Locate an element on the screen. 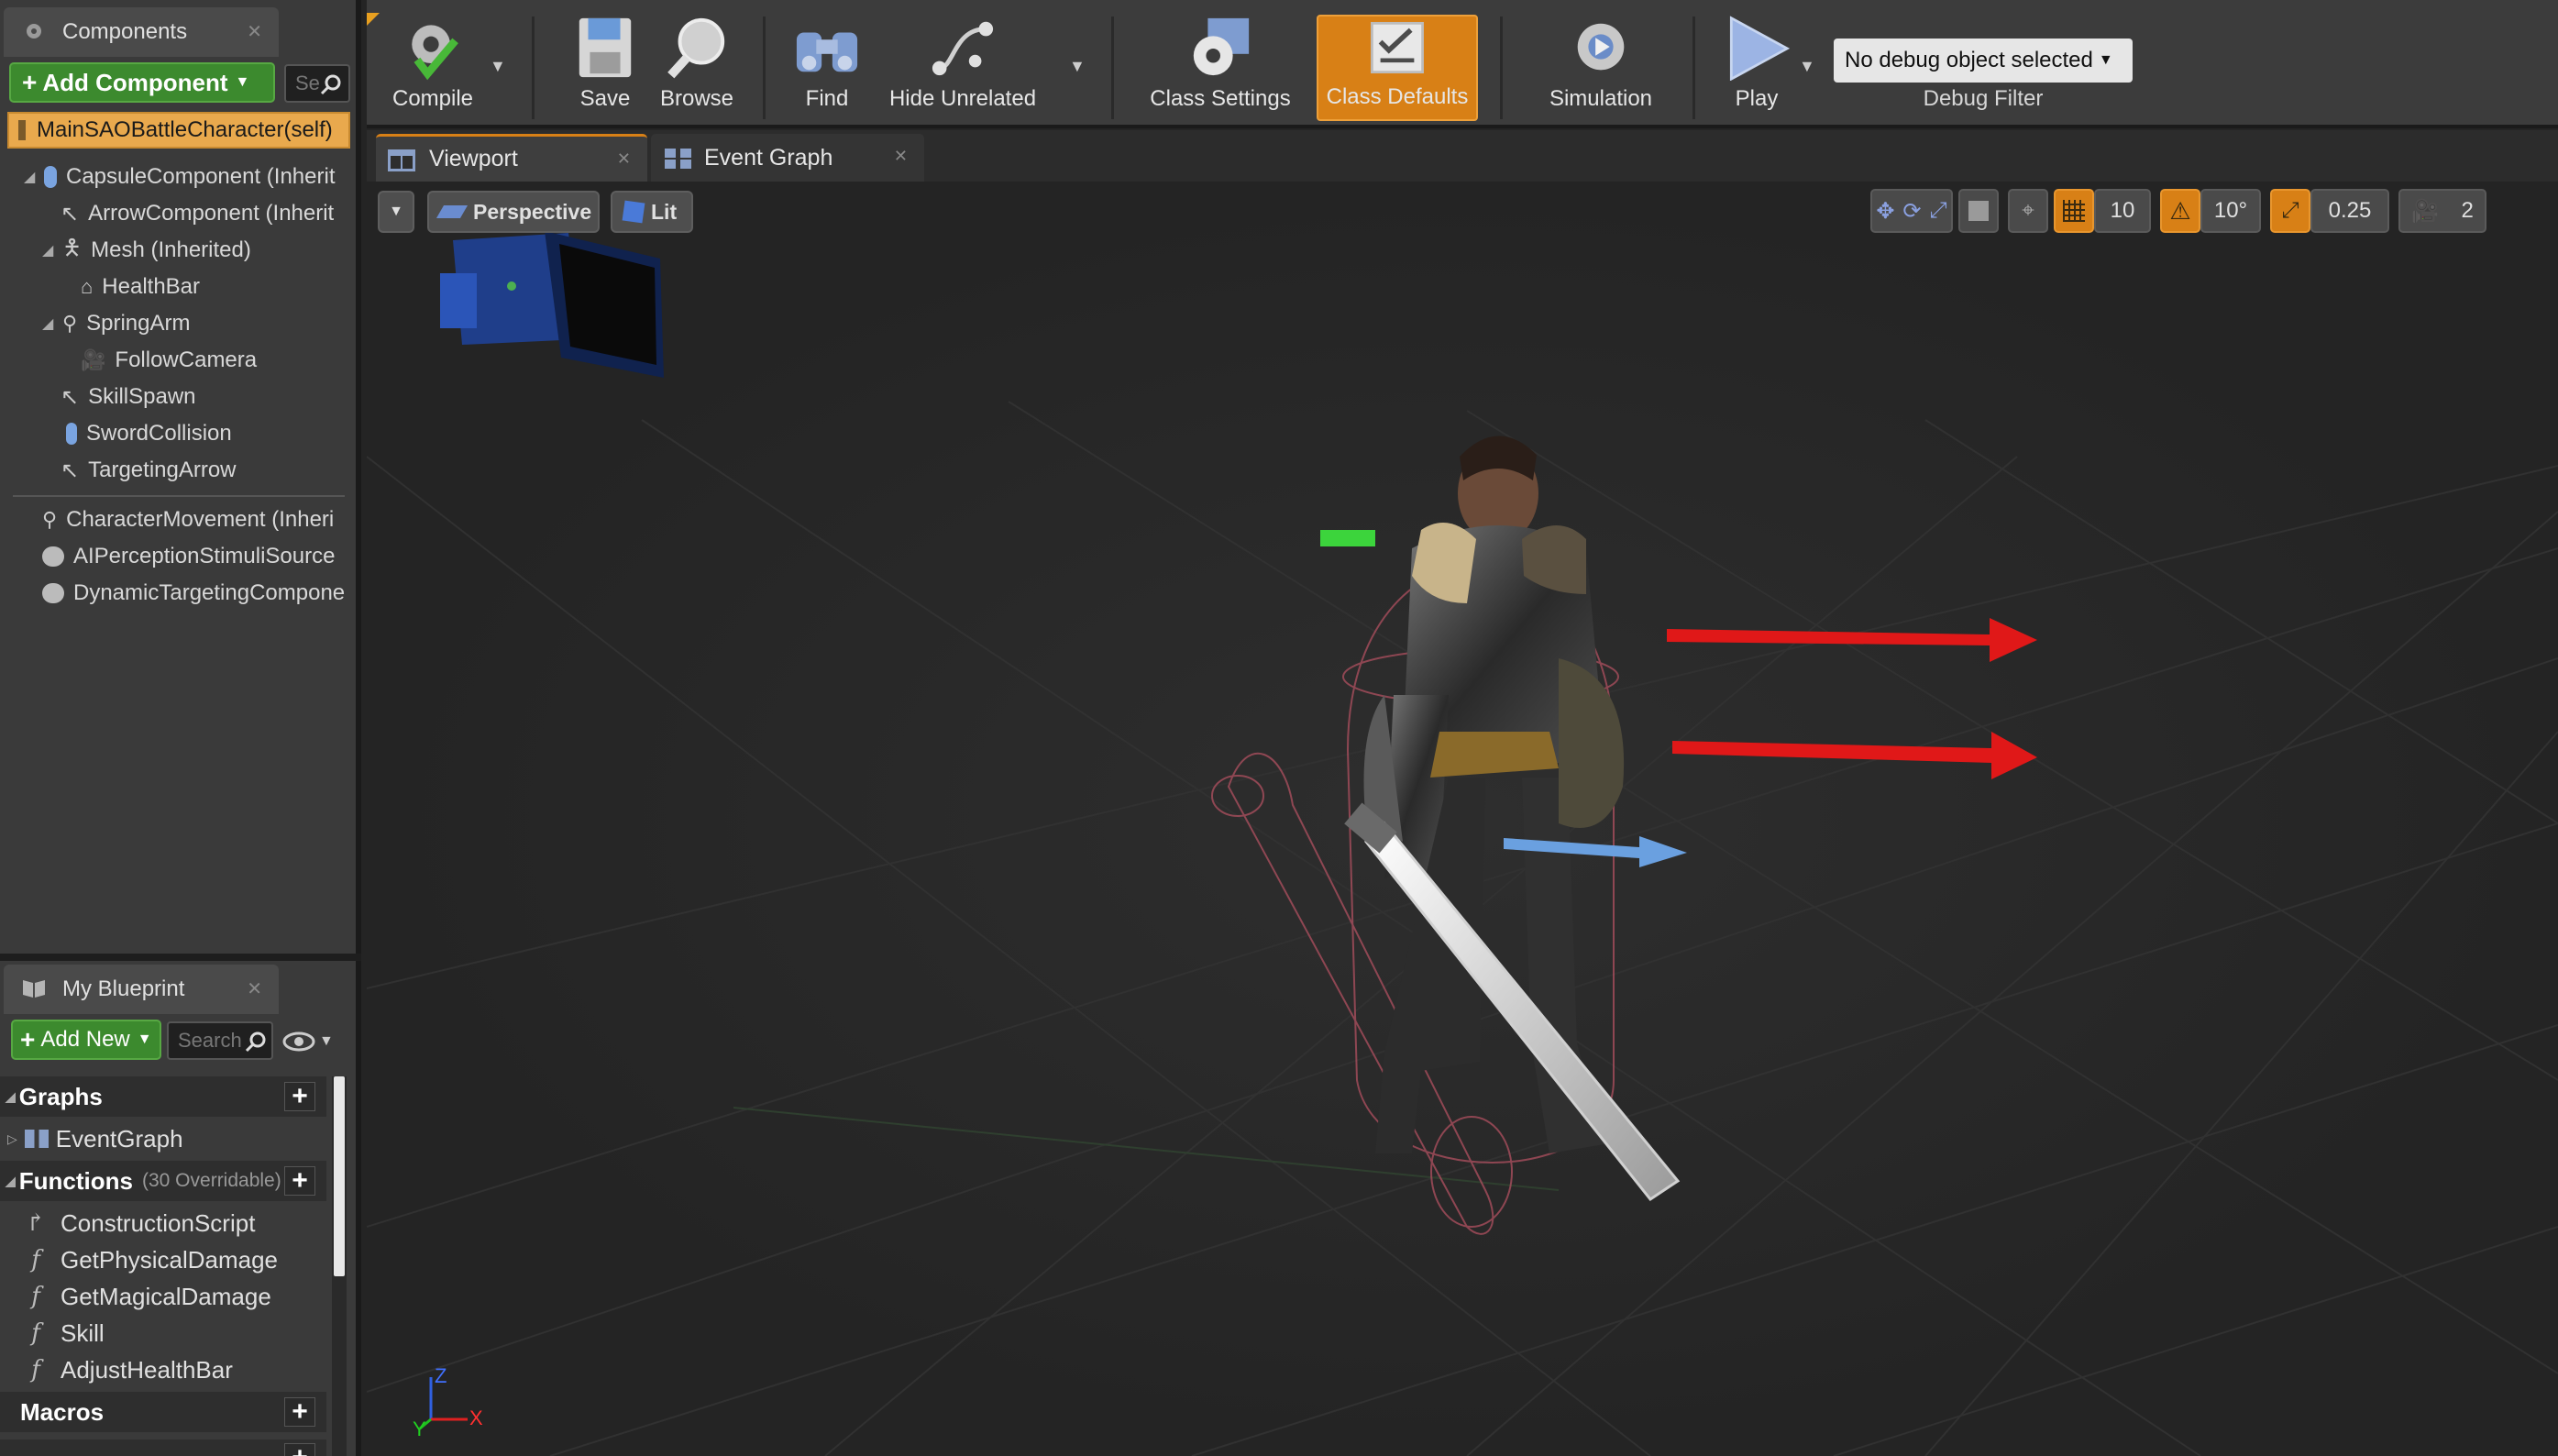 Image resolution: width=2558 pixels, height=1456 pixels. axis-z-label: Z is located at coordinates (441, 1375).